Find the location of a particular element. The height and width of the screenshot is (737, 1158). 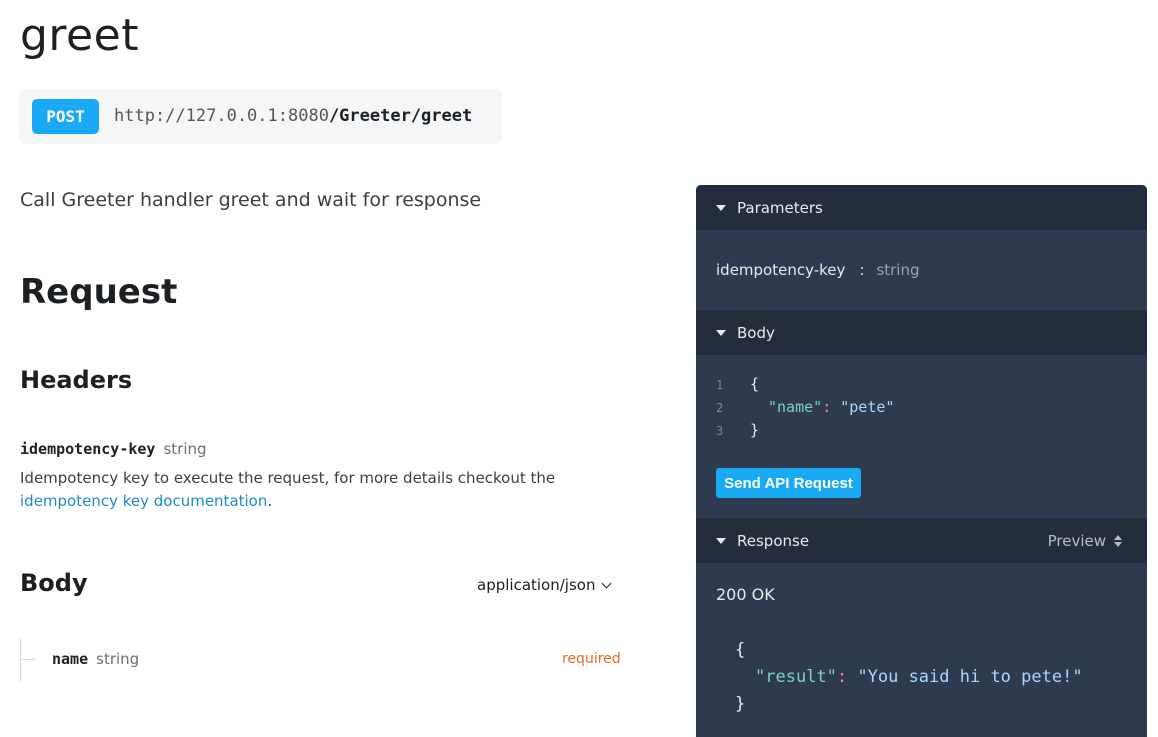

panel-param-type: string is located at coordinates (898, 270).